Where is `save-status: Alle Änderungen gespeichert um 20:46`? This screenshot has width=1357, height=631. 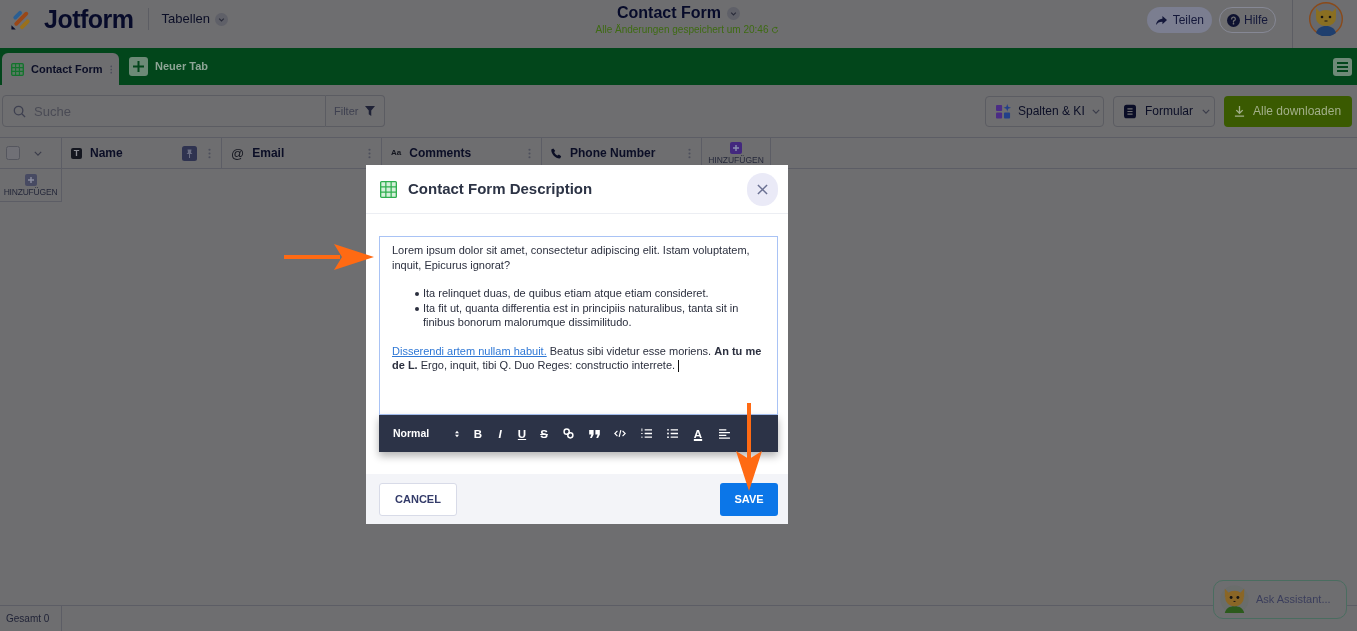
save-status: Alle Änderungen gespeichert um 20:46 is located at coordinates (682, 29).